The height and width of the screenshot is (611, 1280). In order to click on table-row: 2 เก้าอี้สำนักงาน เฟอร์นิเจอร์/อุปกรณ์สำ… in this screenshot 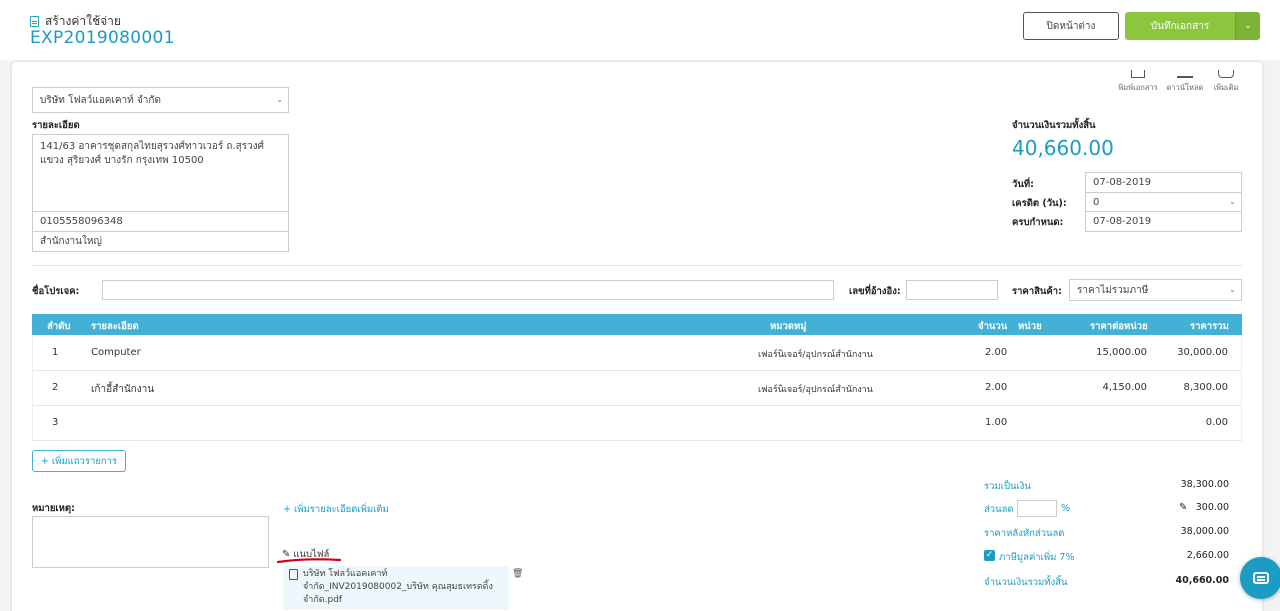, I will do `click(637, 388)`.